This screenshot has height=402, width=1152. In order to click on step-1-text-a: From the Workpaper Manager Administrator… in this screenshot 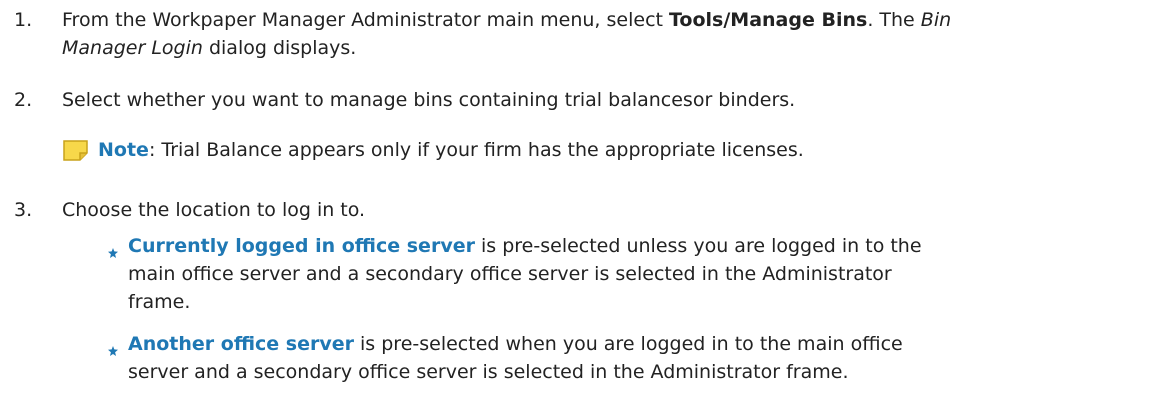, I will do `click(365, 20)`.